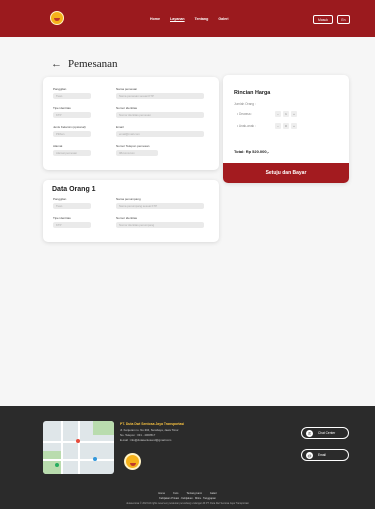  I want to click on email-input: email@mail.com, so click(160, 134).